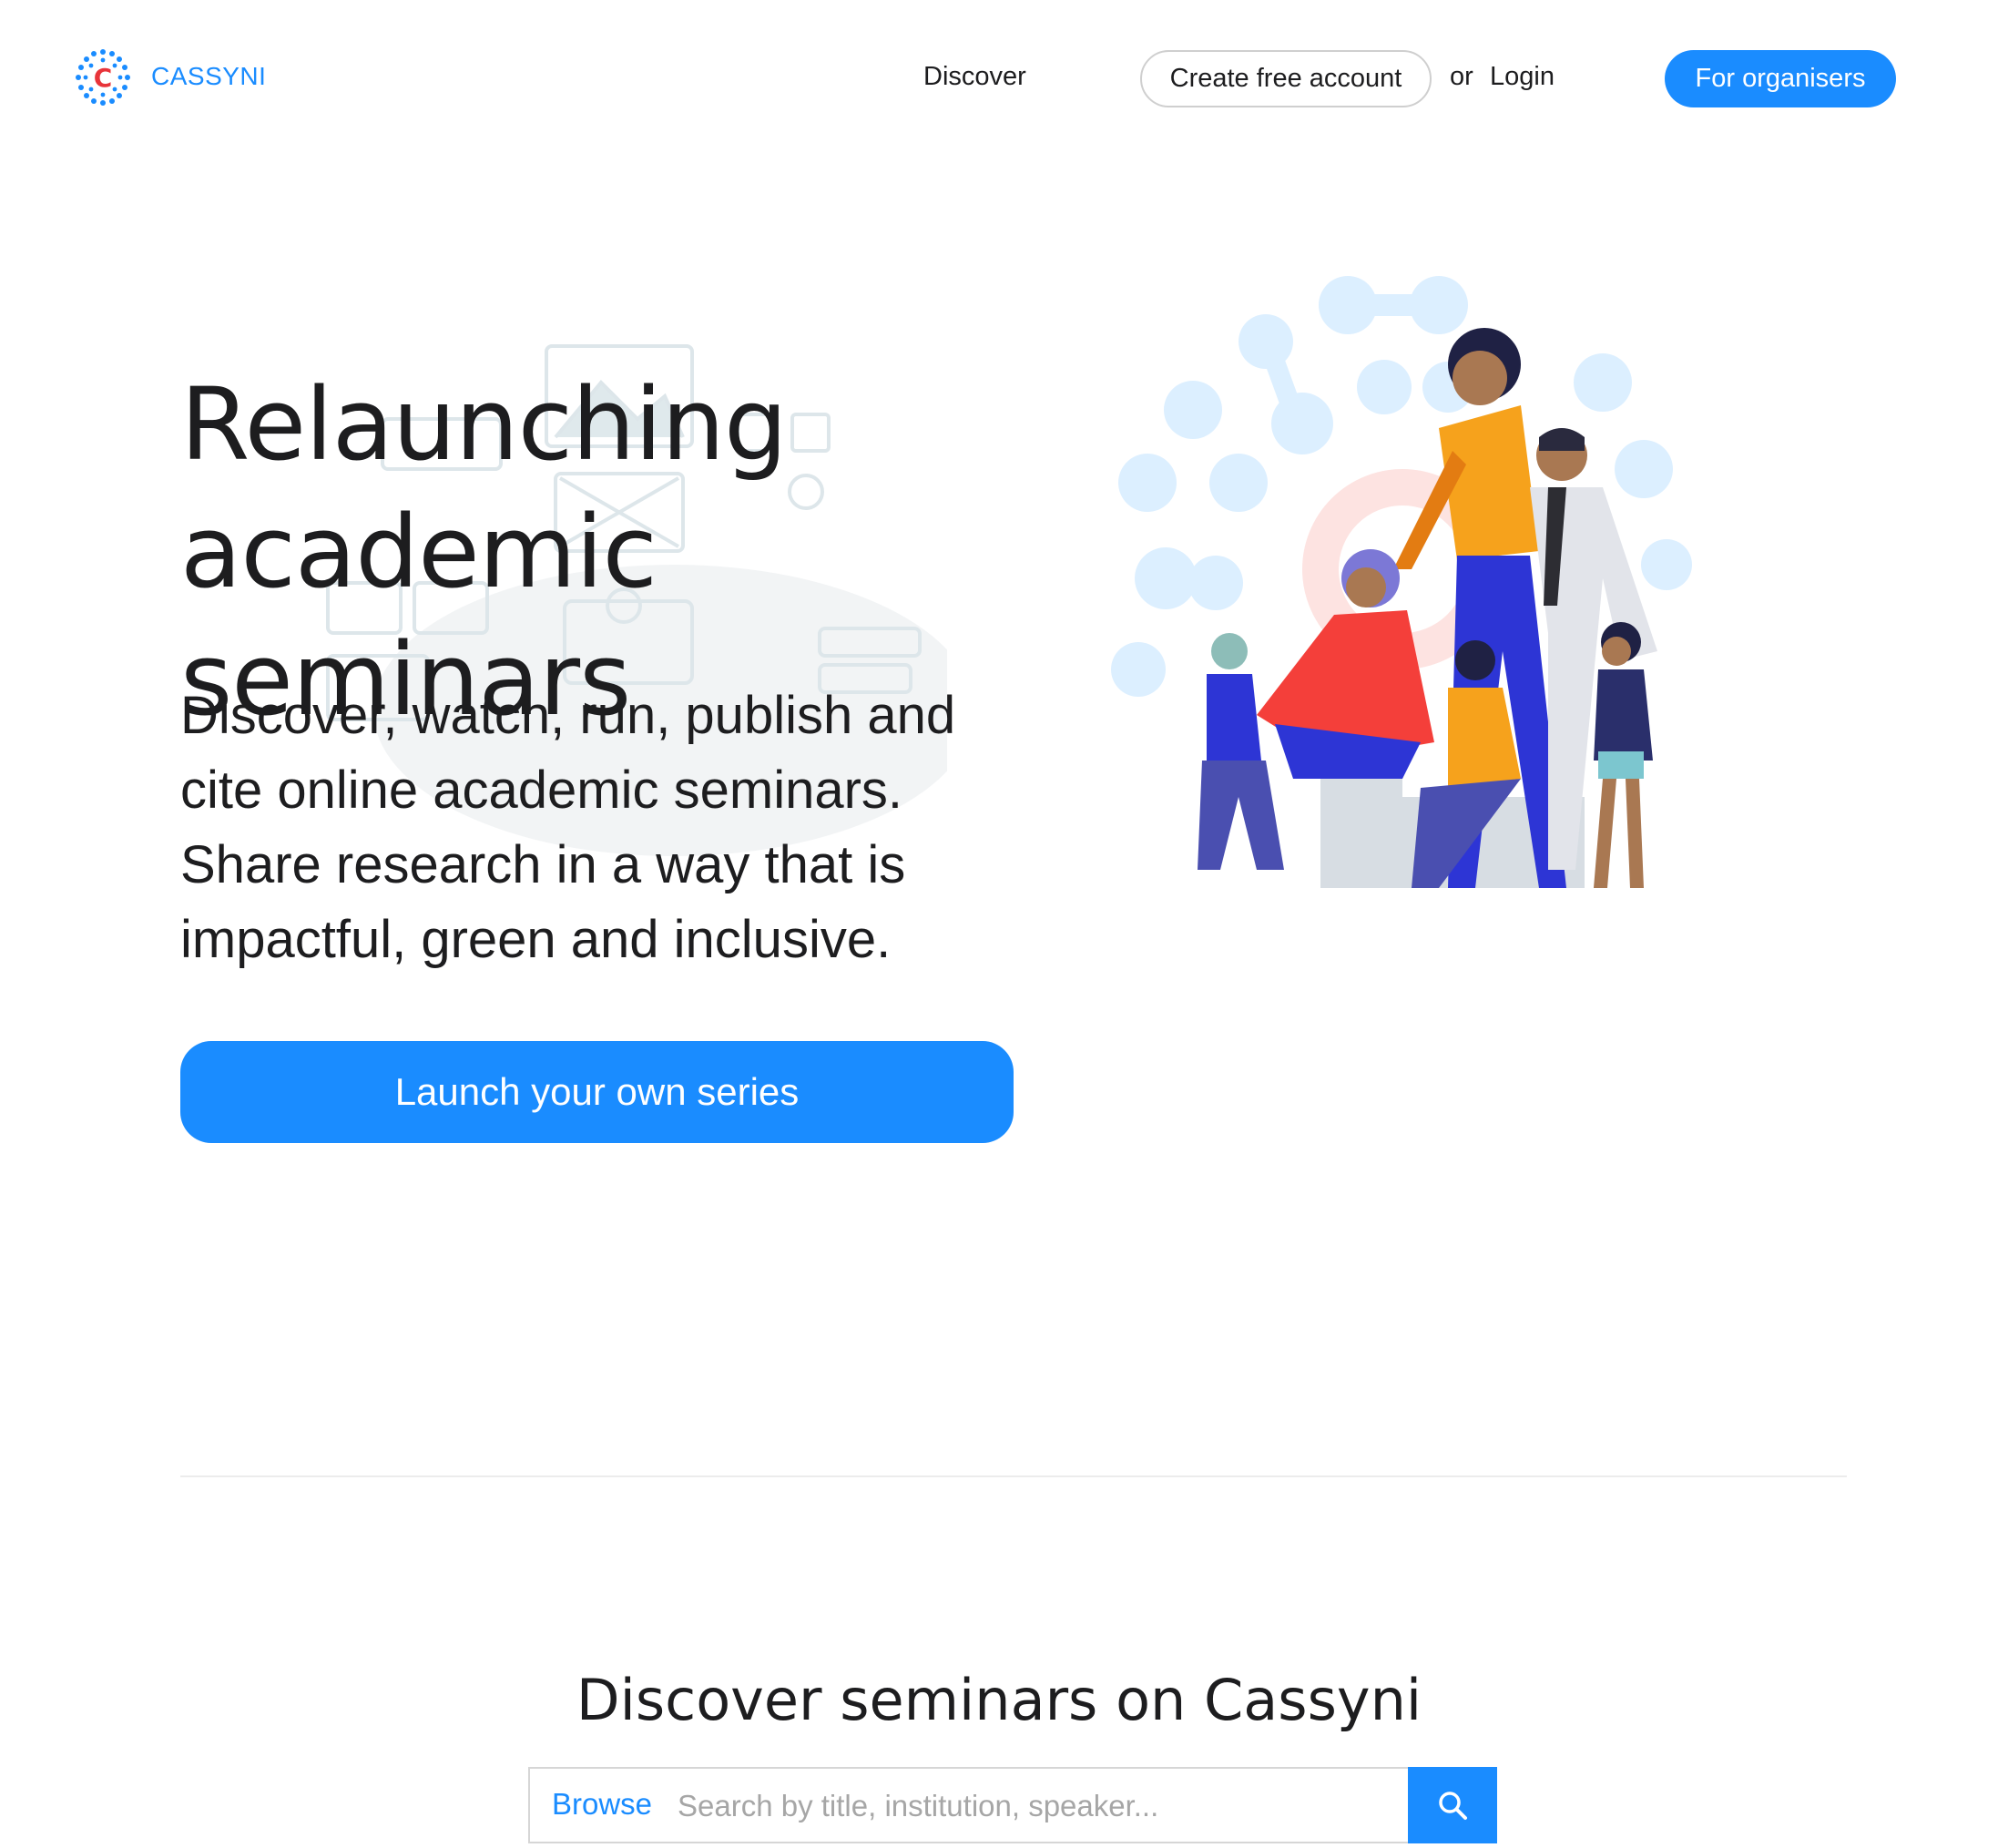 This screenshot has width=1998, height=1848. What do you see at coordinates (1523, 77) in the screenshot?
I see `login-link: Login` at bounding box center [1523, 77].